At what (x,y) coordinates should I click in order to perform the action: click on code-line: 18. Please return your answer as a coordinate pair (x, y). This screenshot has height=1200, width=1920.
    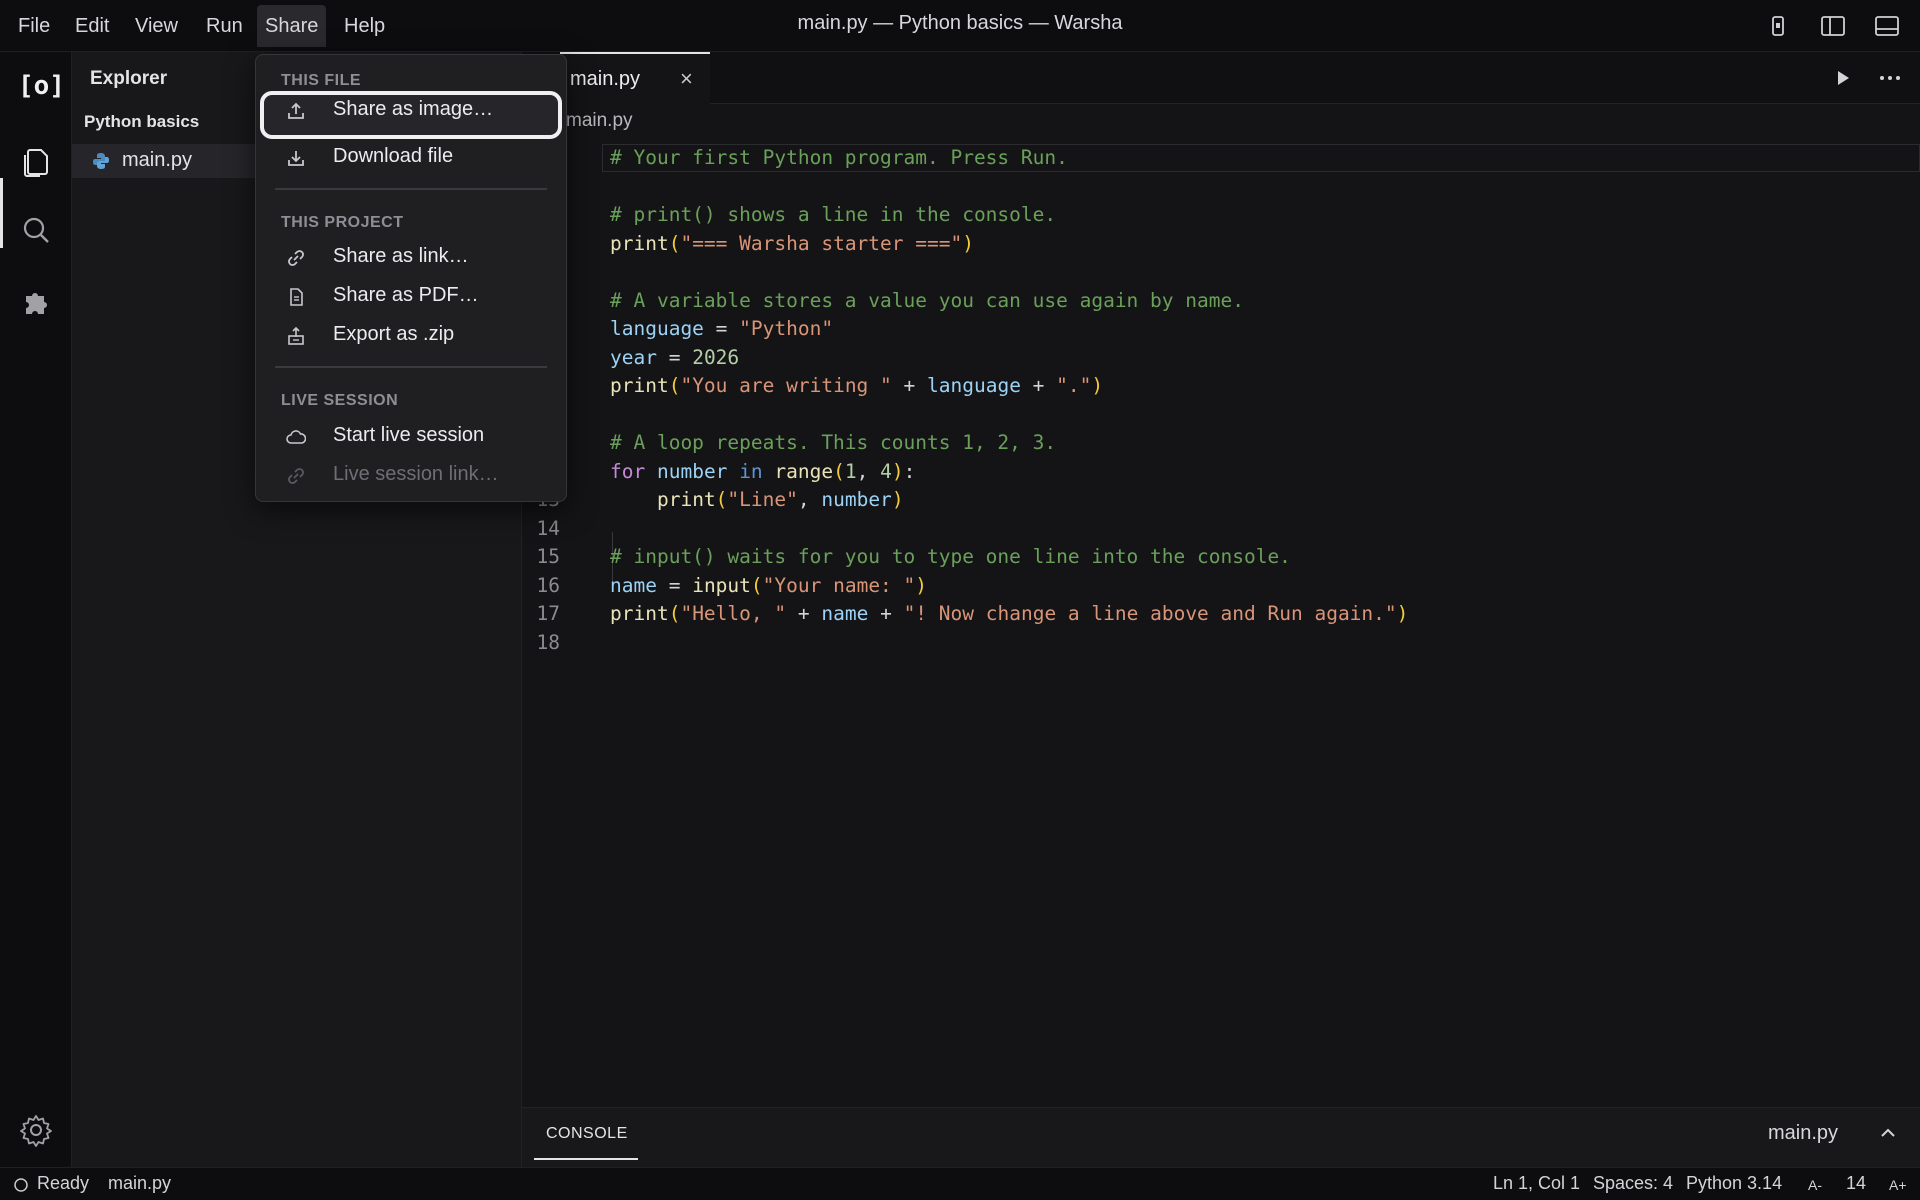
    Looking at the image, I should click on (1221, 643).